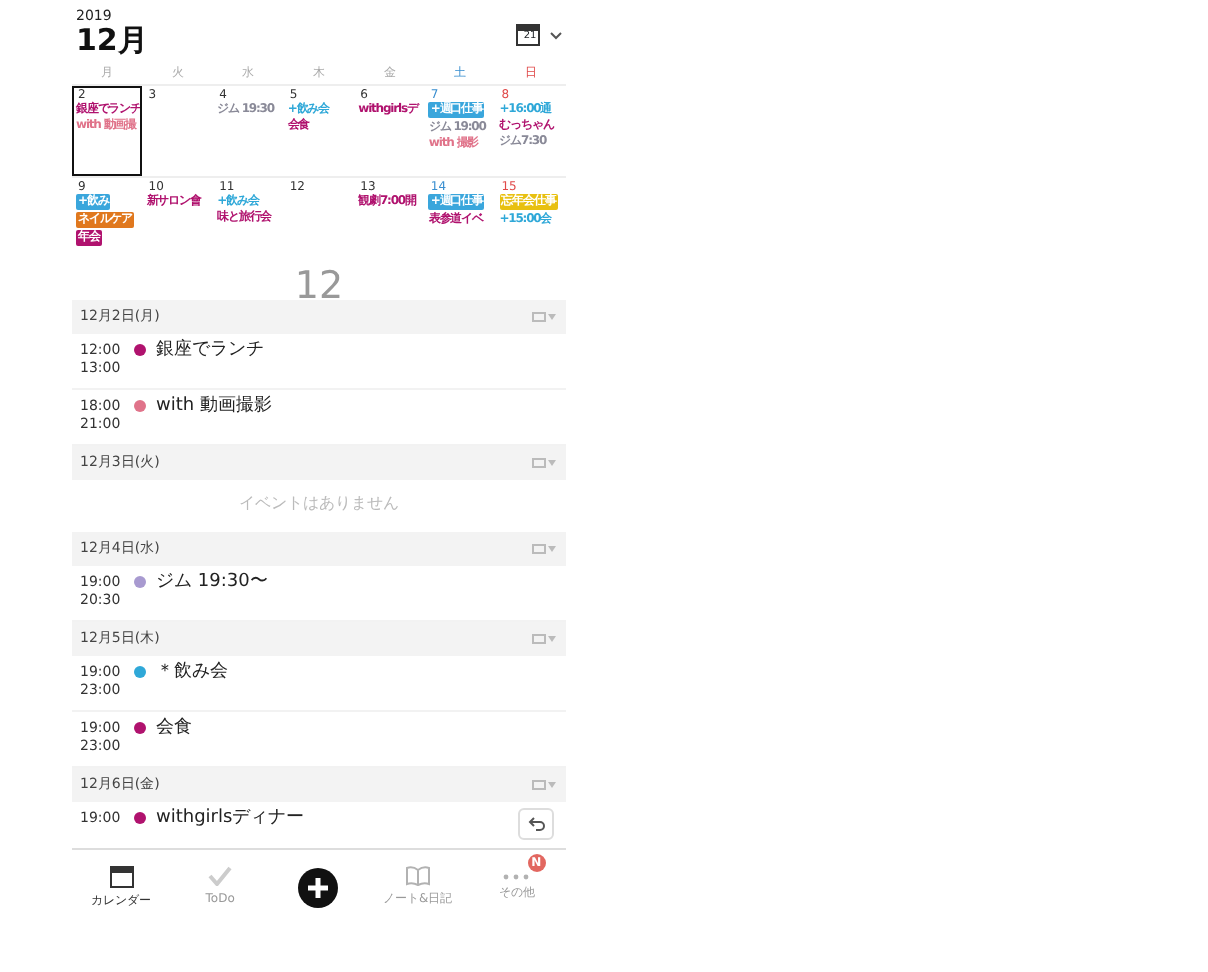  I want to click on event-title: with 動画撮影, so click(214, 407).